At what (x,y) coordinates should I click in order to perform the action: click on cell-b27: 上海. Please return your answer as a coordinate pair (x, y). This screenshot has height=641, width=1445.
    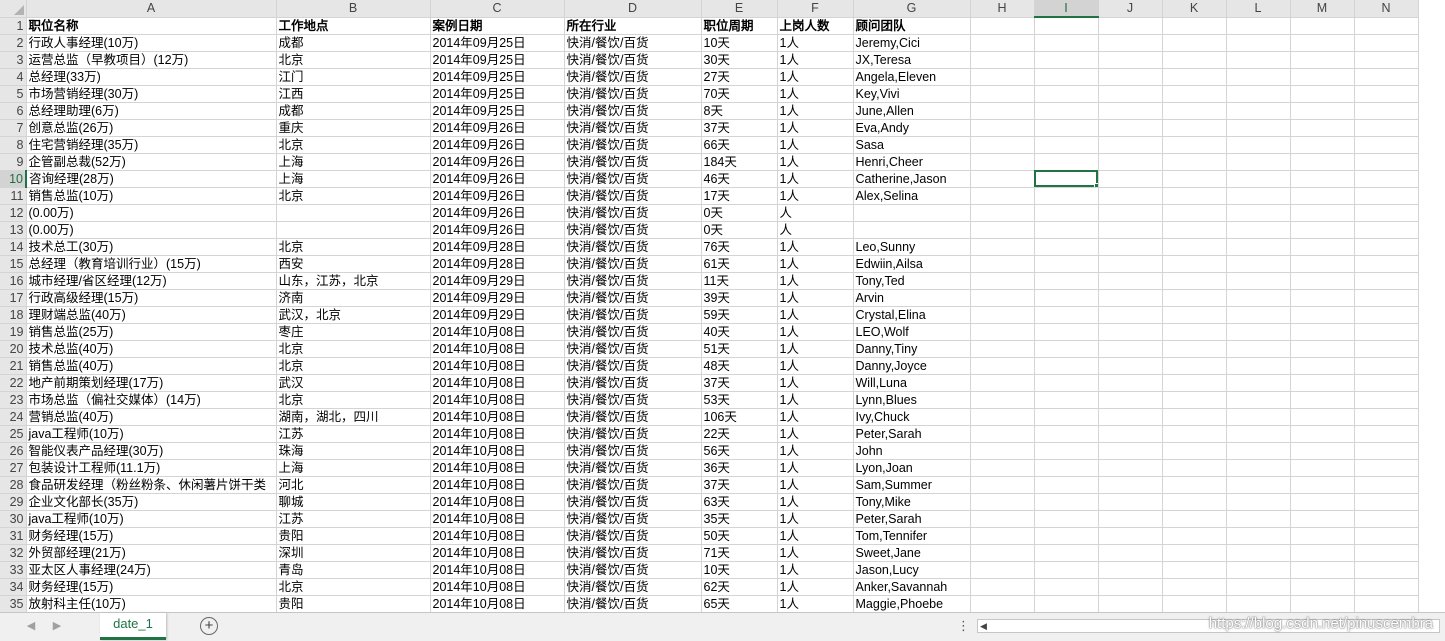
    Looking at the image, I should click on (353, 468).